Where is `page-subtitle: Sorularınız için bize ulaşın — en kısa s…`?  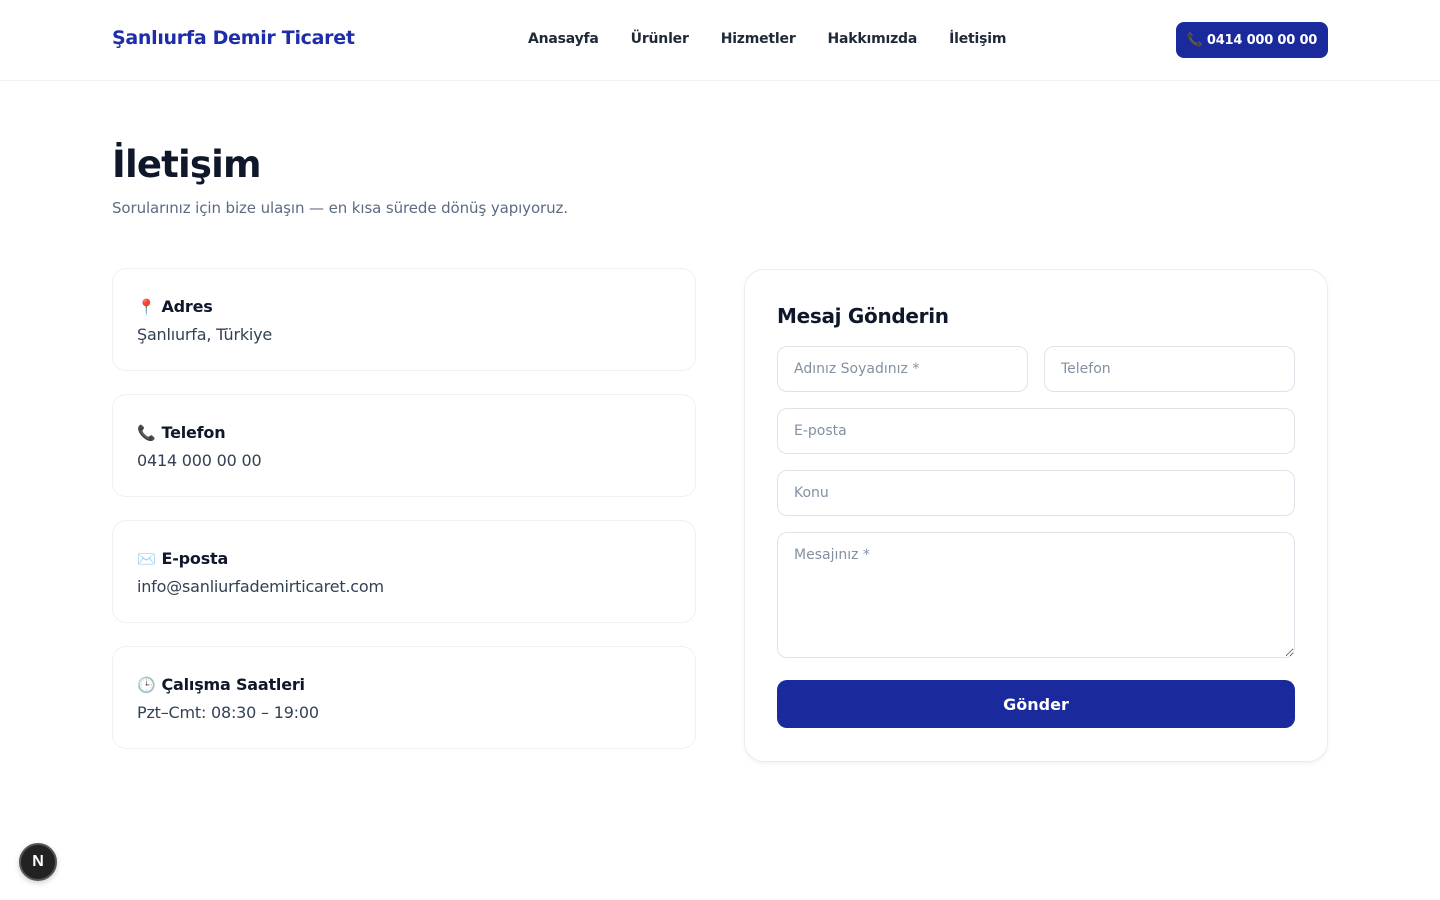
page-subtitle: Sorularınız için bize ulaşın — en kısa s… is located at coordinates (340, 208).